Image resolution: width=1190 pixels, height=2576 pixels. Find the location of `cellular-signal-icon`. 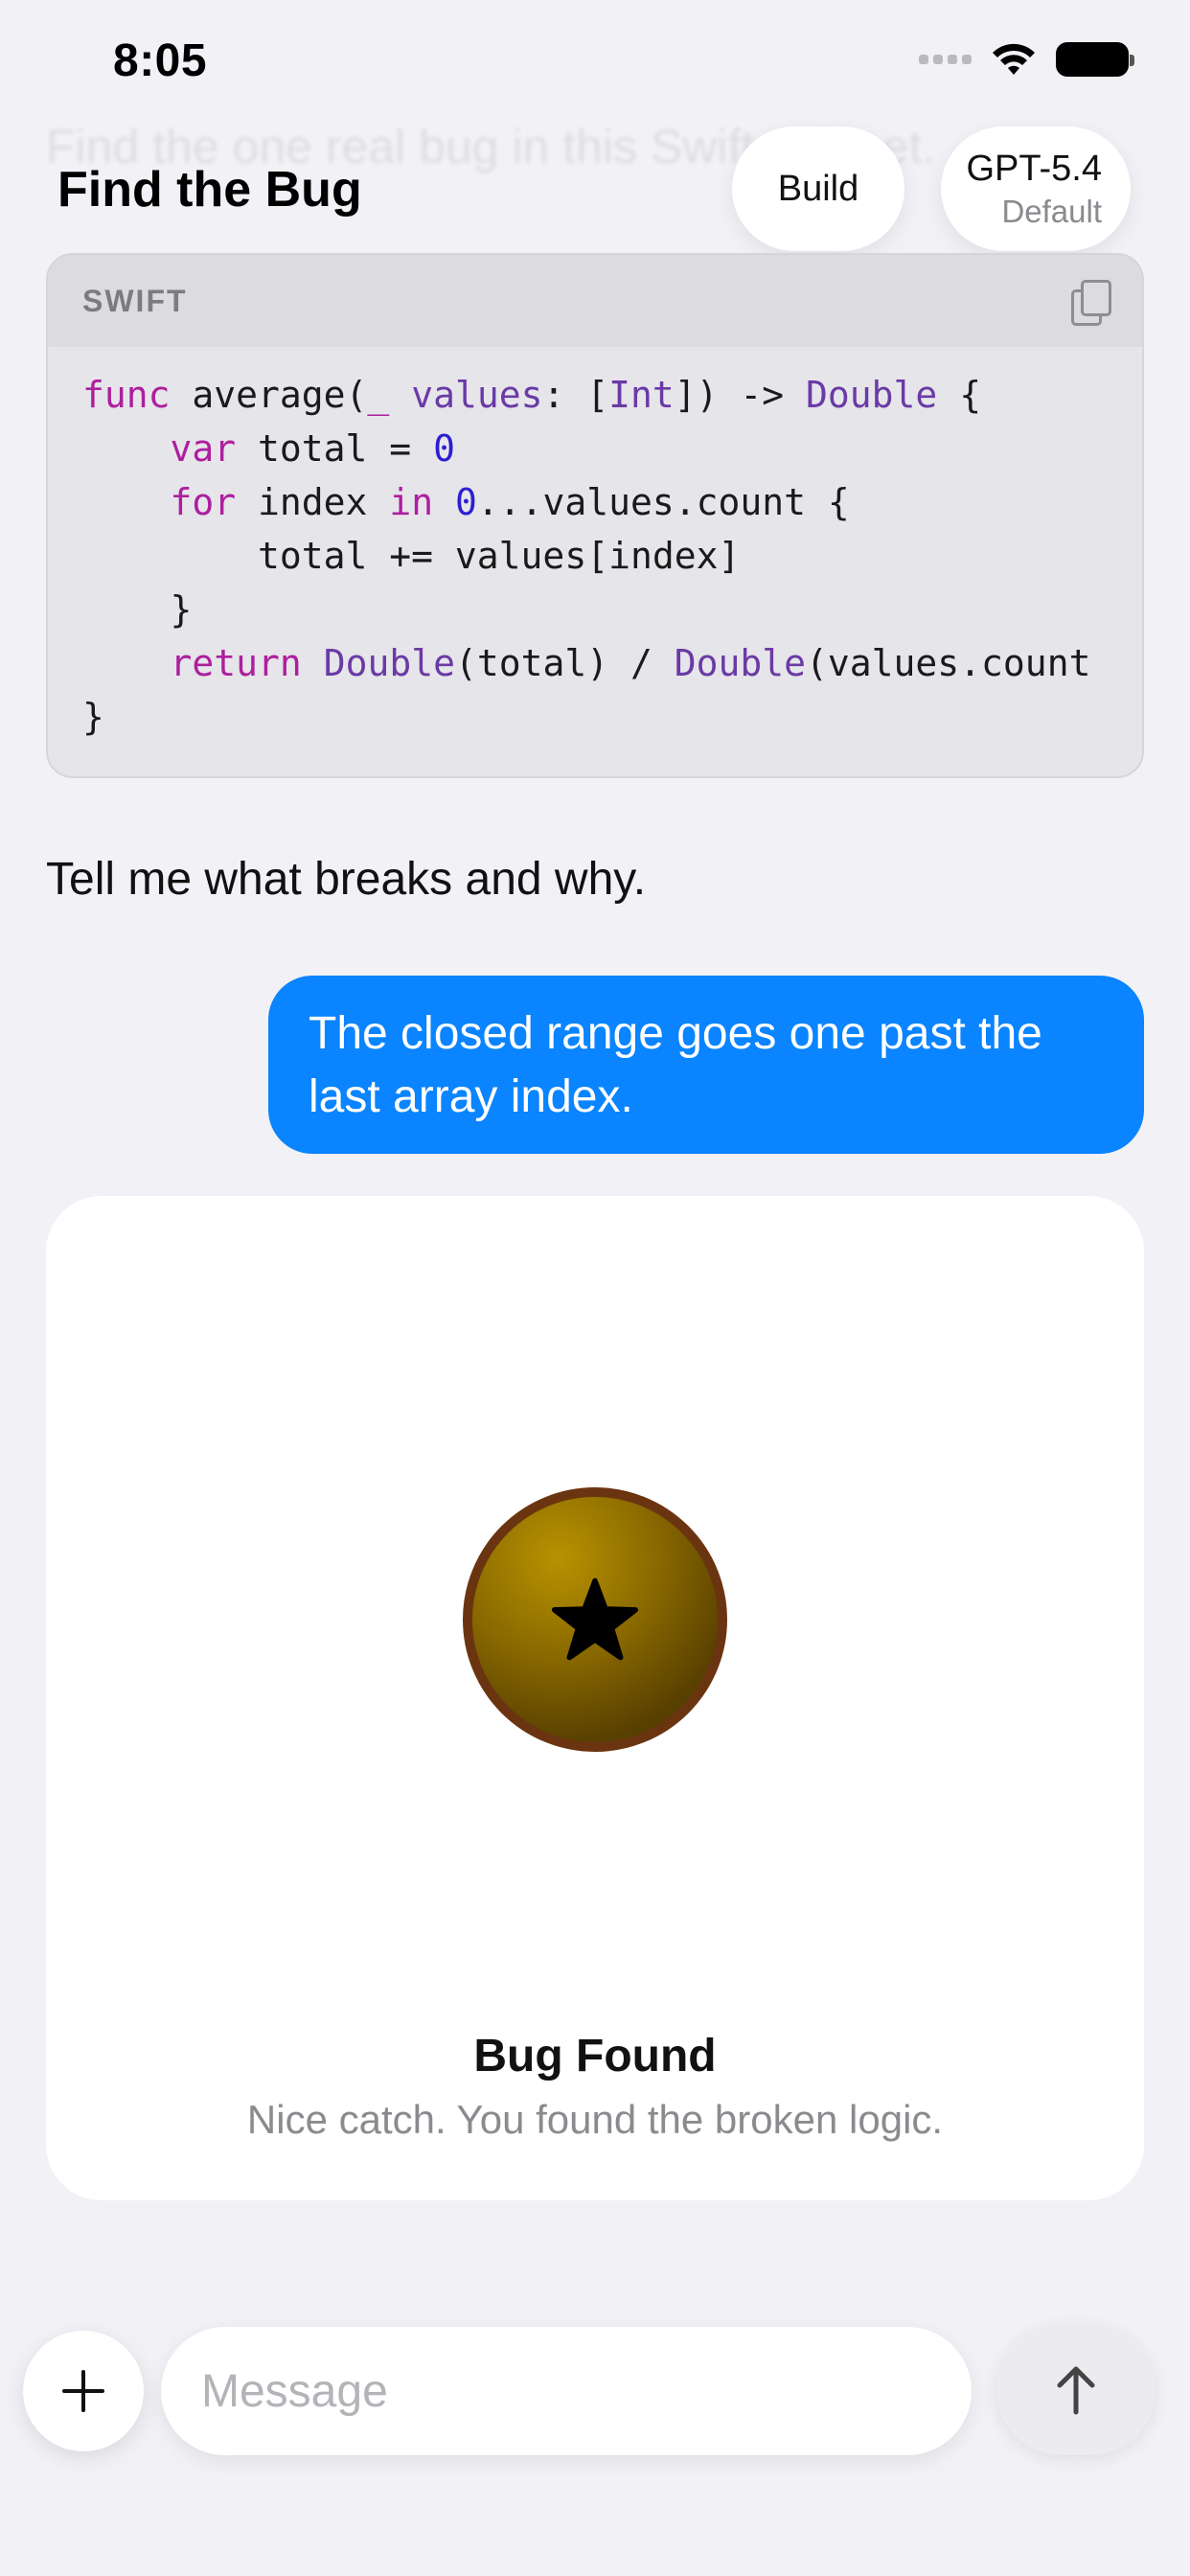

cellular-signal-icon is located at coordinates (946, 59).